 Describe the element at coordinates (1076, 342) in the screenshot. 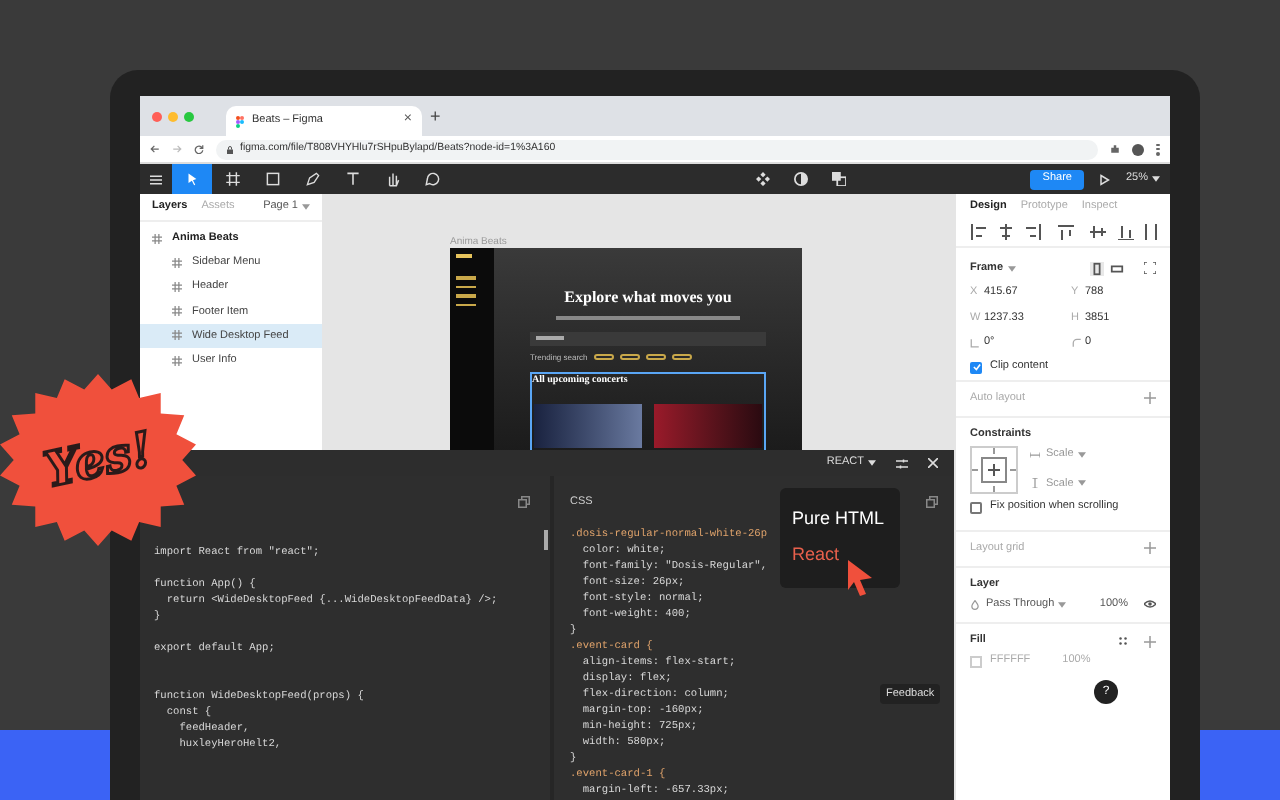

I see `corner-radius-icon` at that location.